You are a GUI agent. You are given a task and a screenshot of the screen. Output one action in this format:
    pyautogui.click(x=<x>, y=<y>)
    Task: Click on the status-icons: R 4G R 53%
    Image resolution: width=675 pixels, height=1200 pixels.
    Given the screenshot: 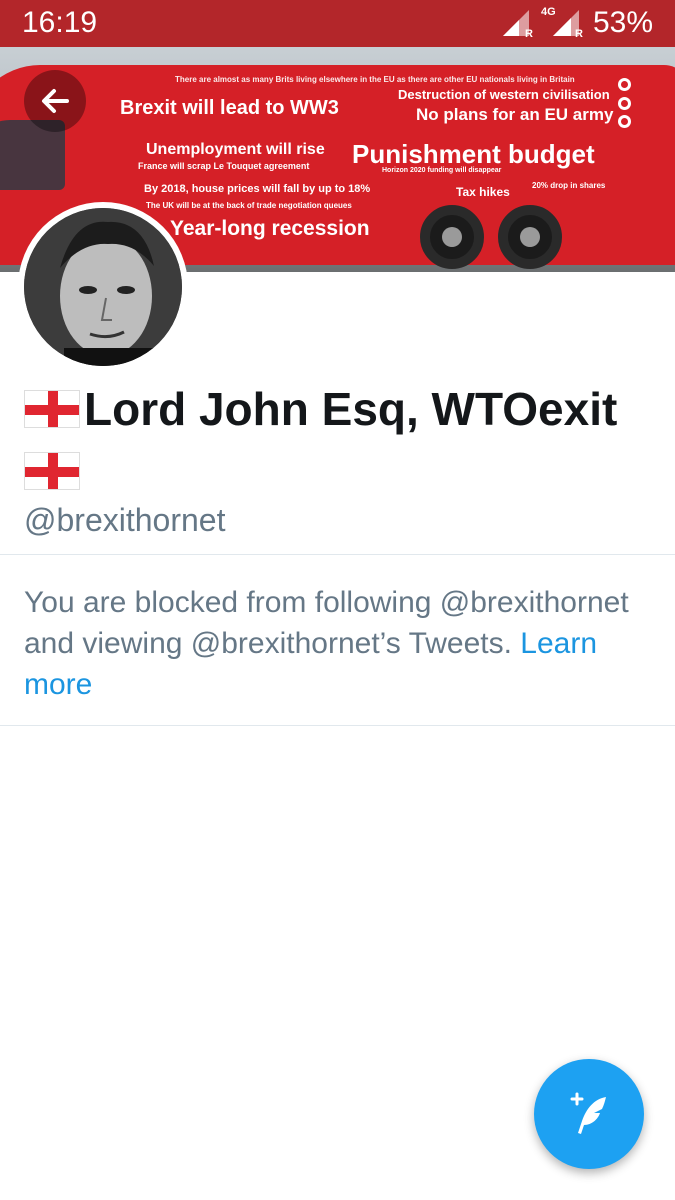 What is the action you would take?
    pyautogui.click(x=577, y=23)
    